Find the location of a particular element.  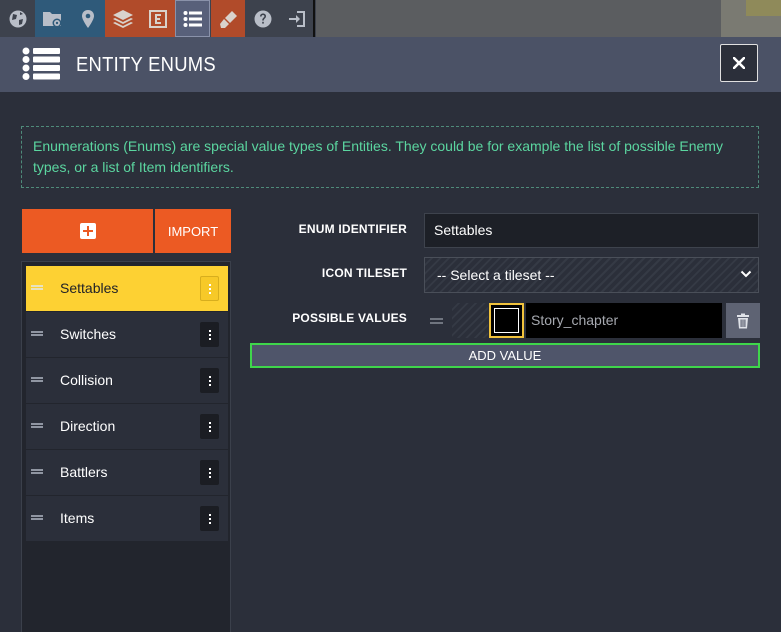

level-canvas-background is located at coordinates (548, 18).